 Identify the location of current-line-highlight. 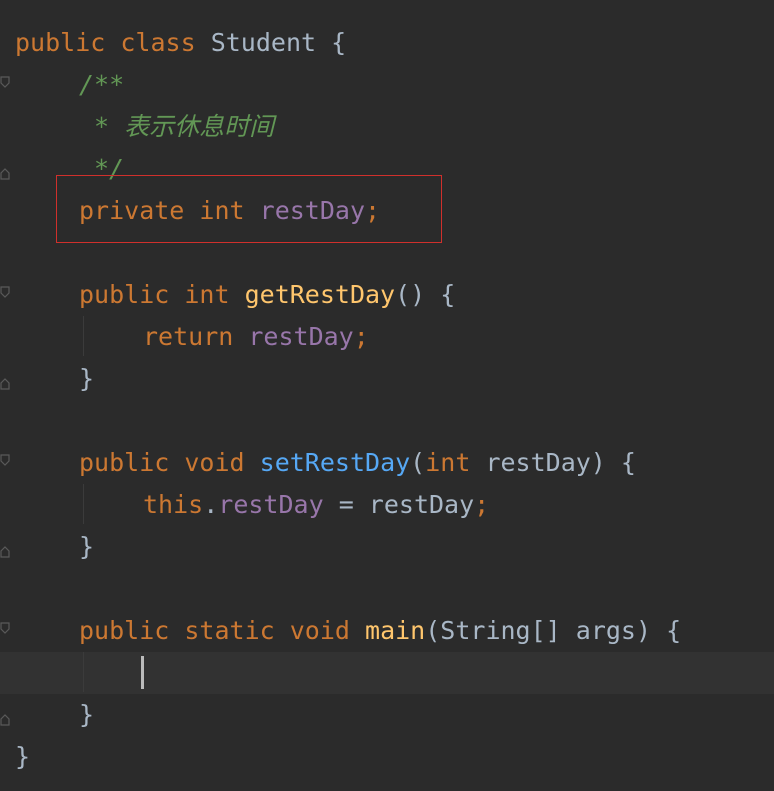
(387, 673).